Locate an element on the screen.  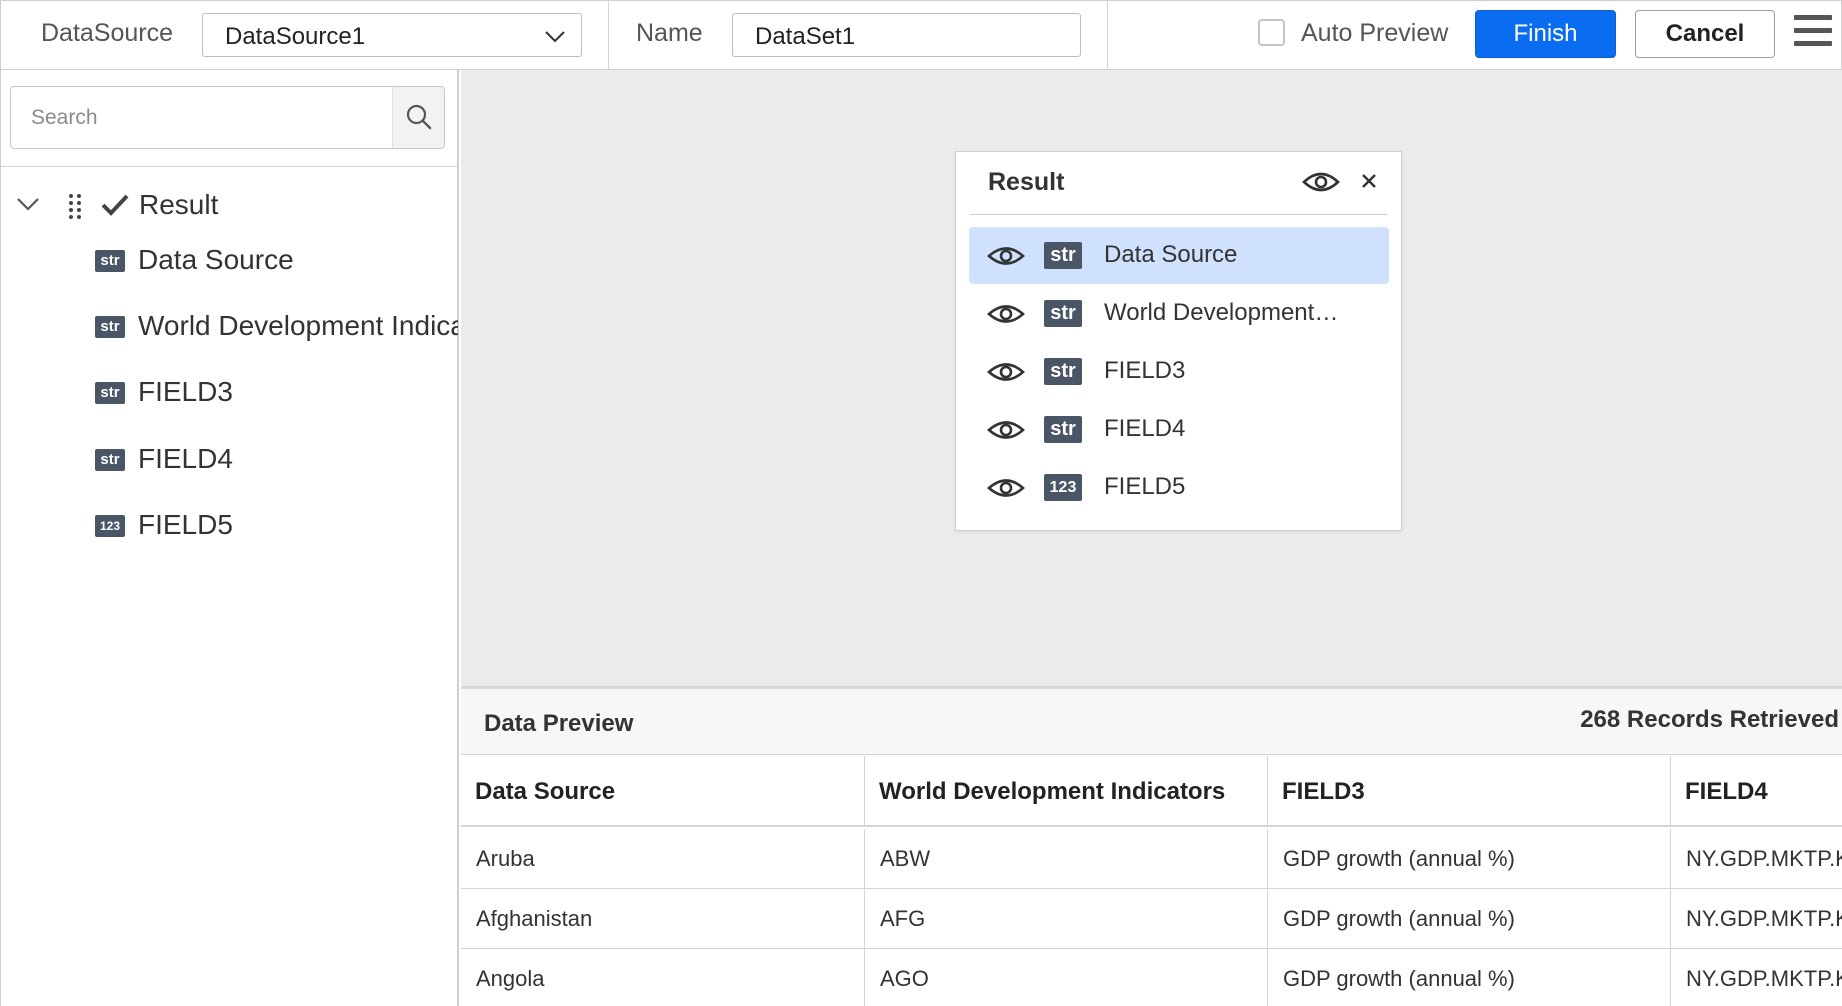
table-cell: Angola is located at coordinates (663, 977).